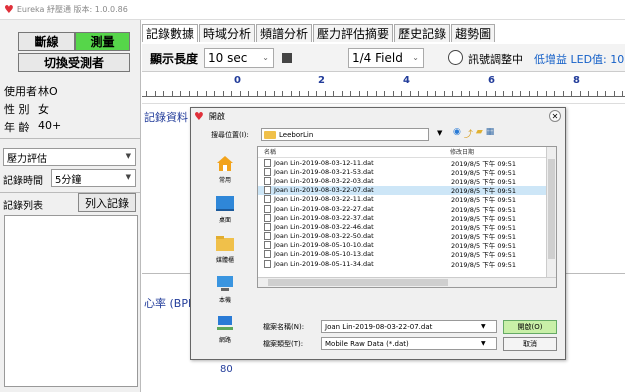  What do you see at coordinates (107, 202) in the screenshot?
I see `add-record-button: 列入記錄` at bounding box center [107, 202].